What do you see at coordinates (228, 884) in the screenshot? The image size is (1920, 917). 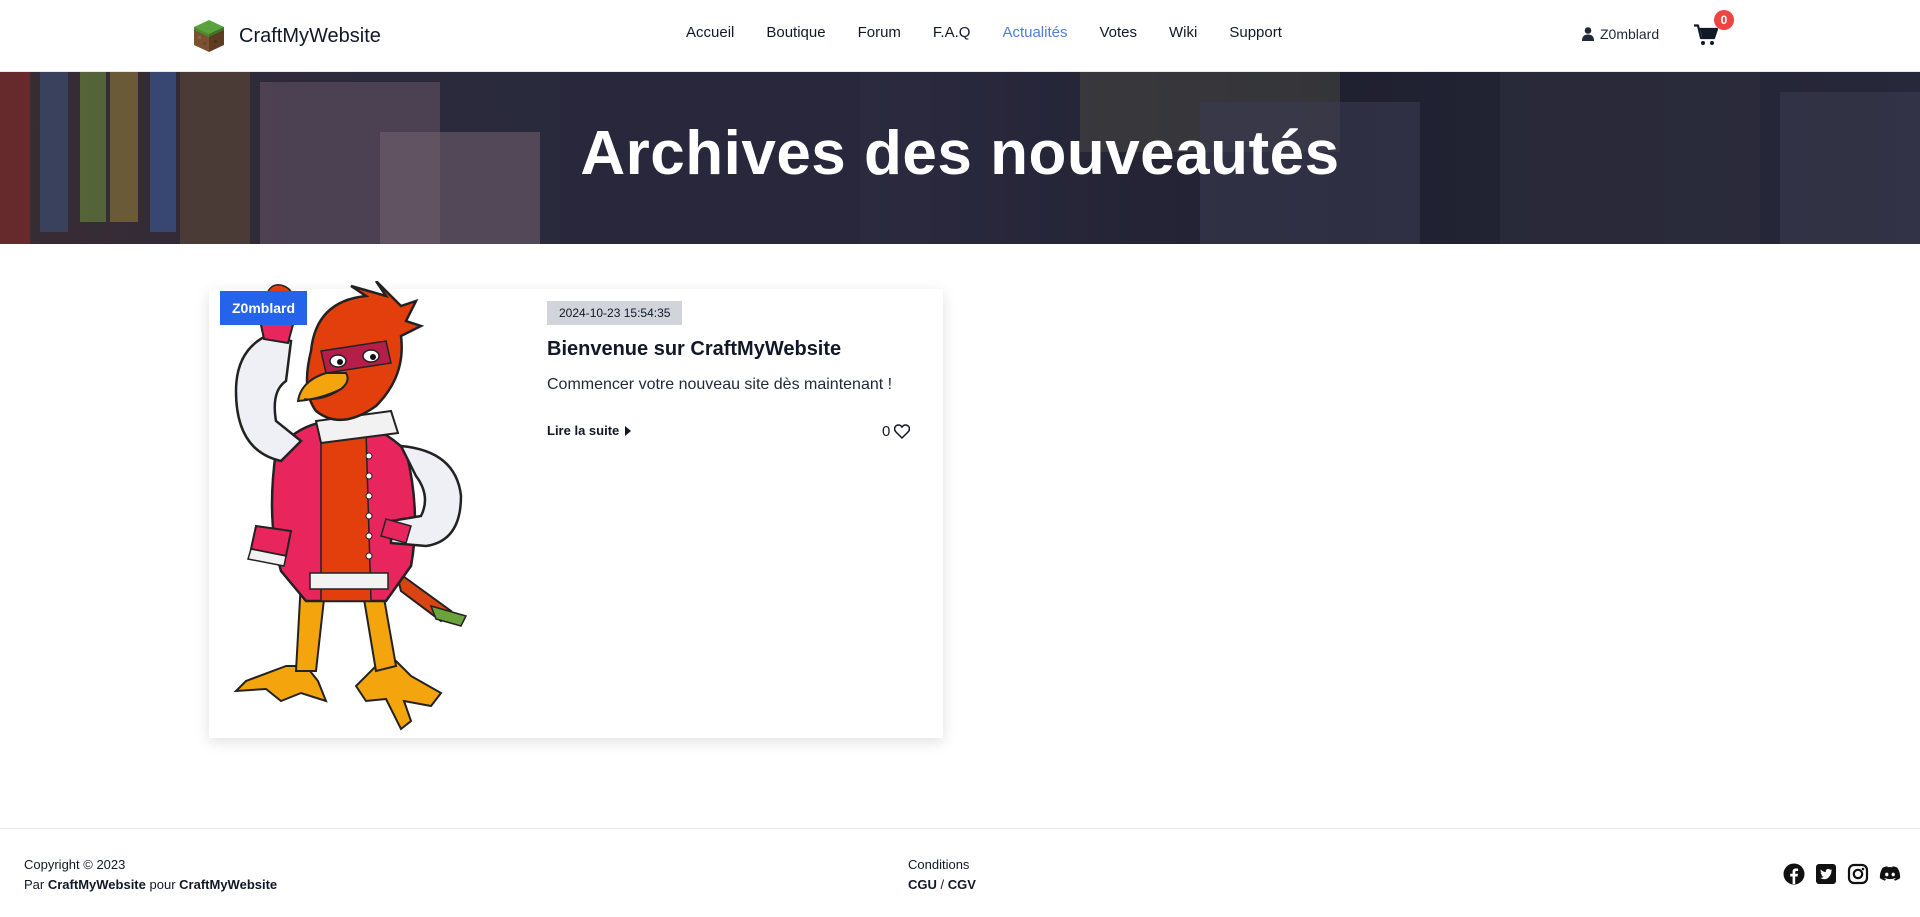 I see `credits-site-link: CraftMyWebsite` at bounding box center [228, 884].